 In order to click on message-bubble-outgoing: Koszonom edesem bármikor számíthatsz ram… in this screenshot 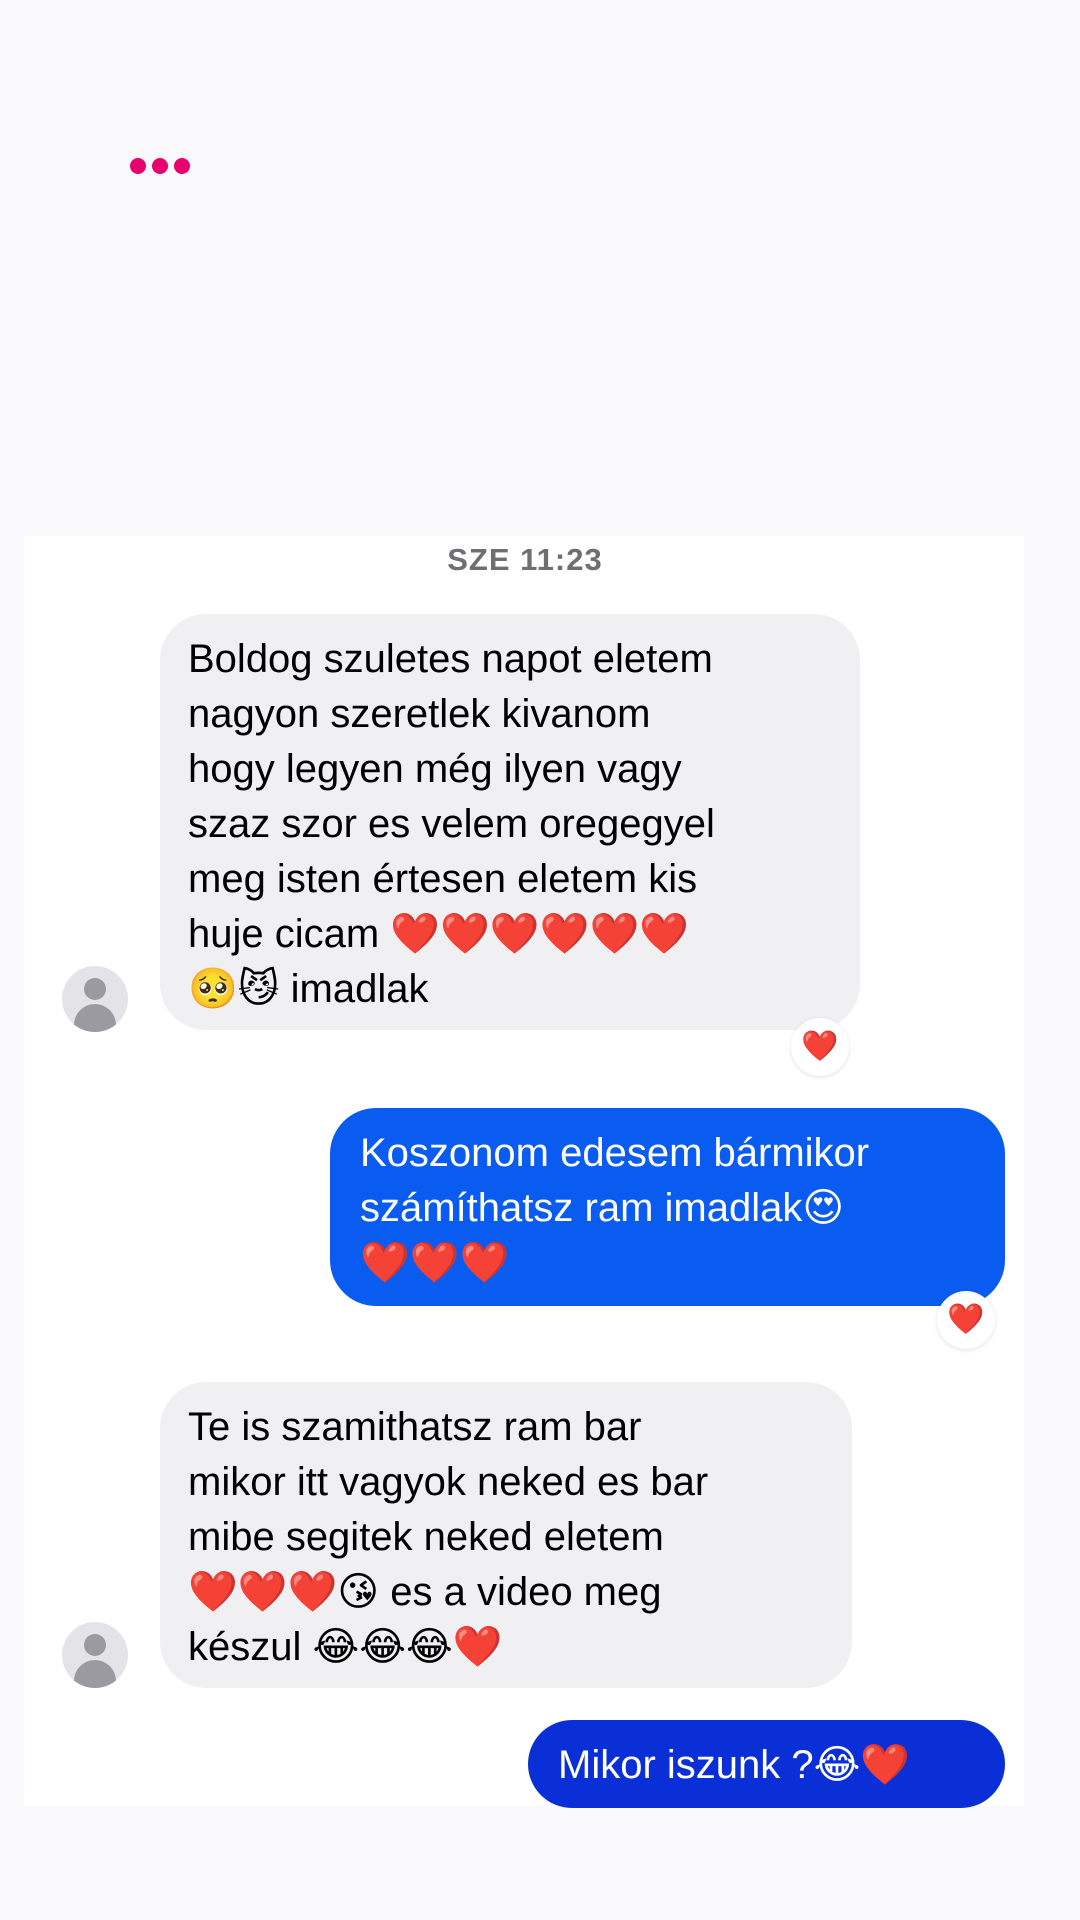, I will do `click(667, 1207)`.